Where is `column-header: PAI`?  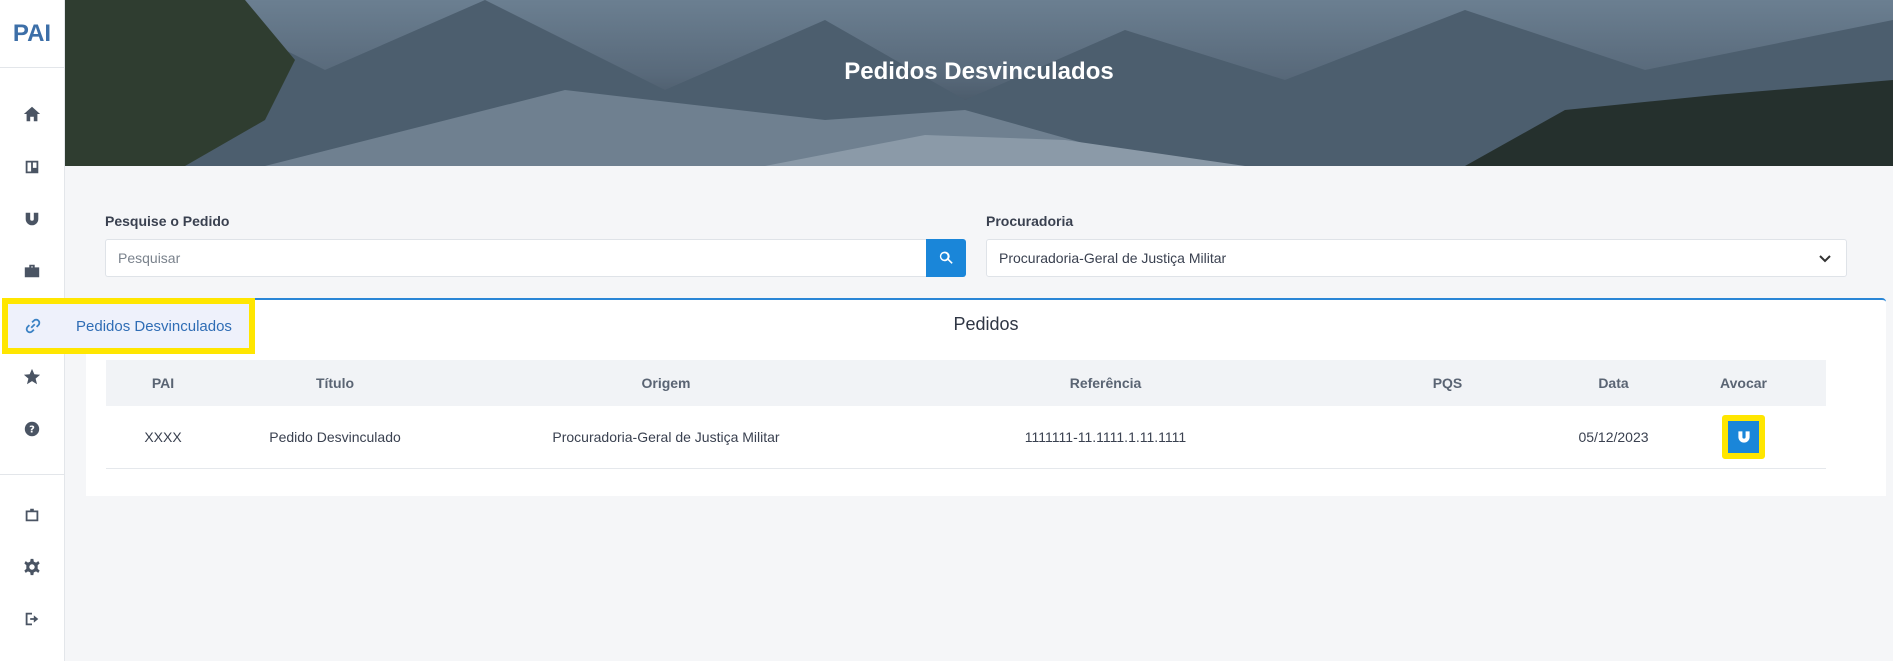
column-header: PAI is located at coordinates (163, 383).